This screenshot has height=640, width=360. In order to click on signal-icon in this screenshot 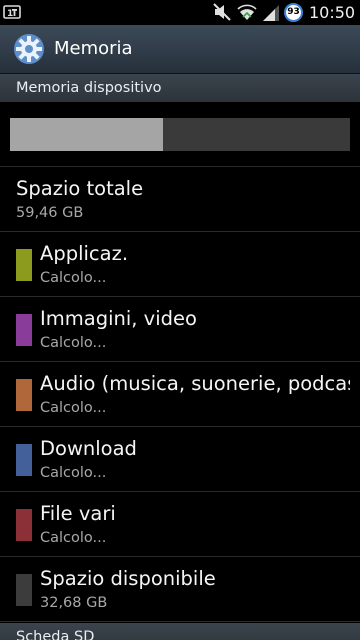, I will do `click(271, 13)`.